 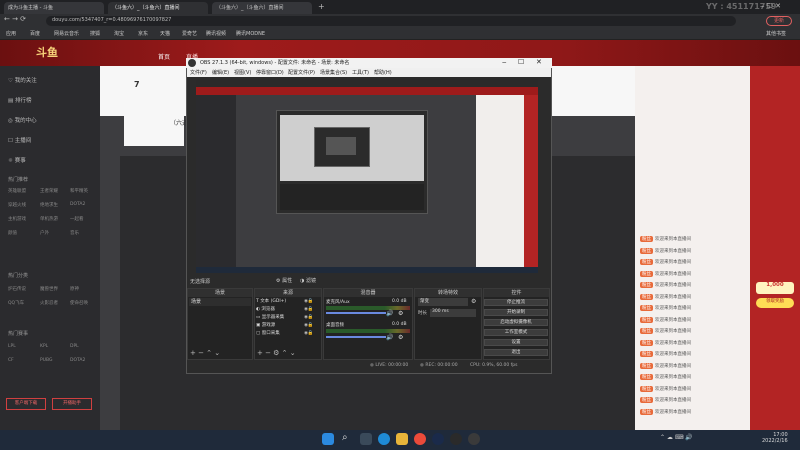 I want to click on category-link: 英雄联盟, so click(x=17, y=191).